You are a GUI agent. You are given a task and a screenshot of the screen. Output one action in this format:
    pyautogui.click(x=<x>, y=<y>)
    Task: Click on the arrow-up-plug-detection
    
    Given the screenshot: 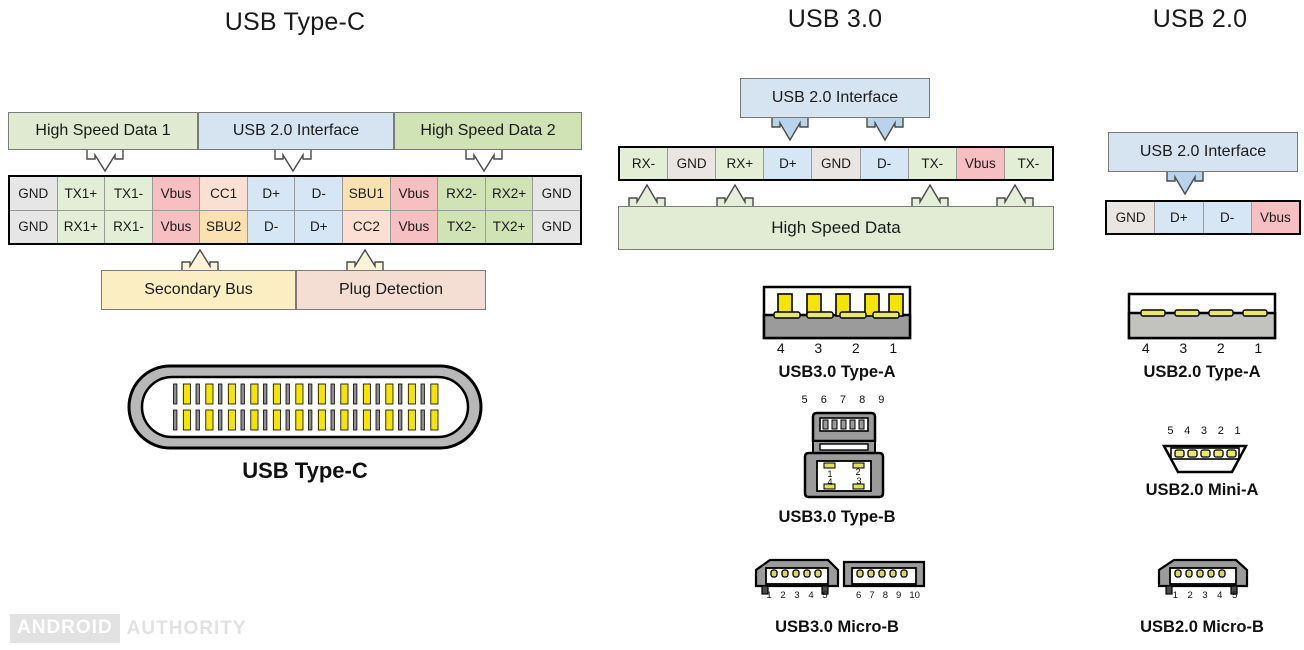 What is the action you would take?
    pyautogui.click(x=365, y=258)
    